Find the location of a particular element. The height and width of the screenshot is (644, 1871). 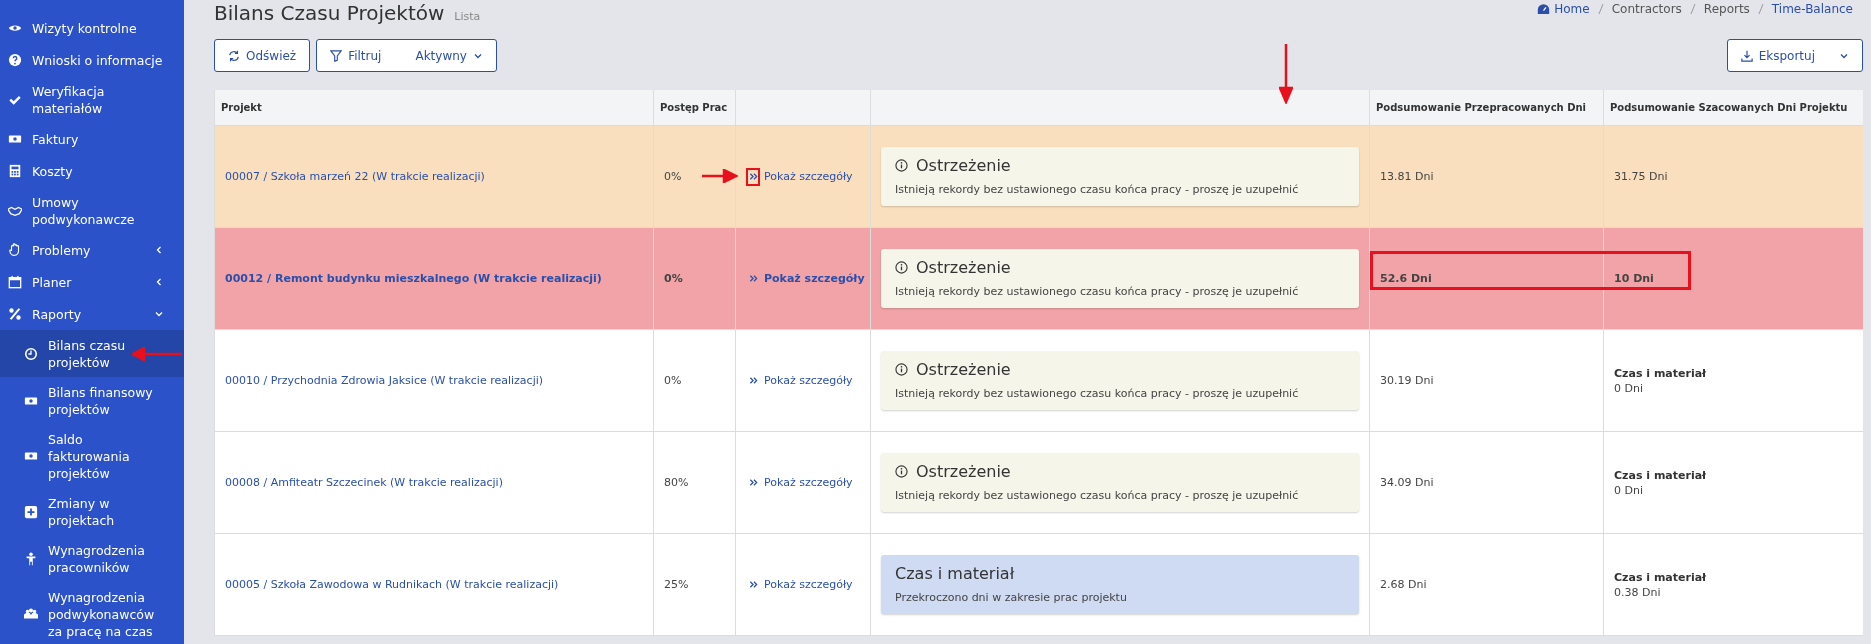

sidebar-item: Faktury is located at coordinates (92, 139).